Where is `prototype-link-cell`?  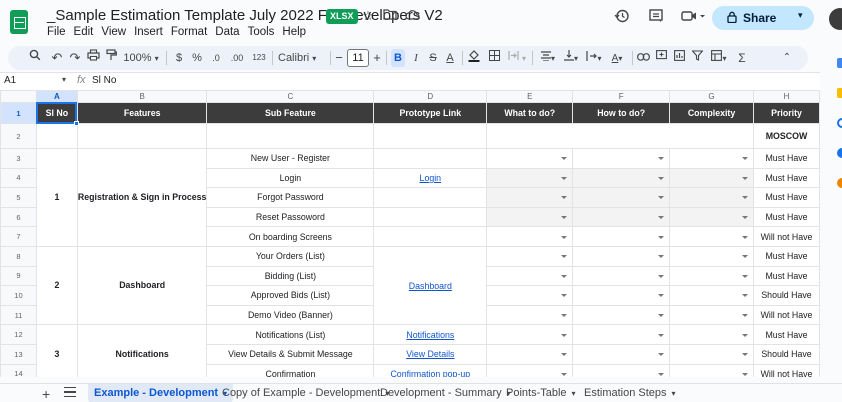
prototype-link-cell is located at coordinates (430, 158).